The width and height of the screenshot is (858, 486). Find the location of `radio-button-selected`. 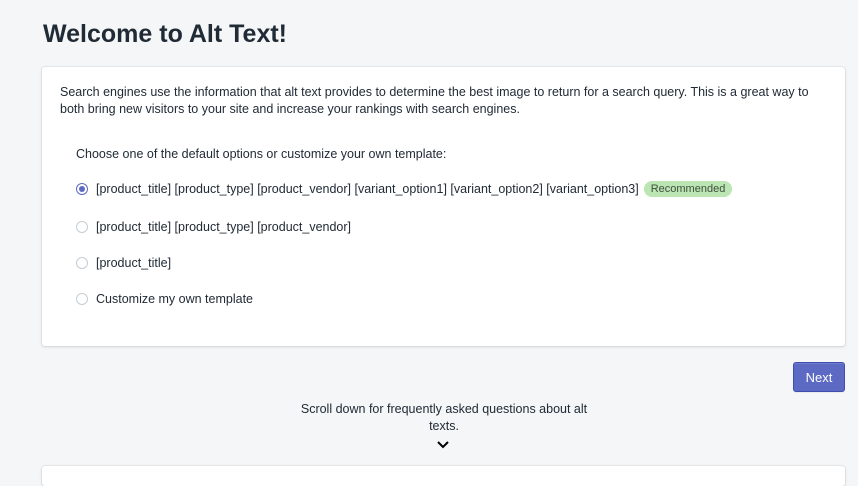

radio-button-selected is located at coordinates (82, 189).